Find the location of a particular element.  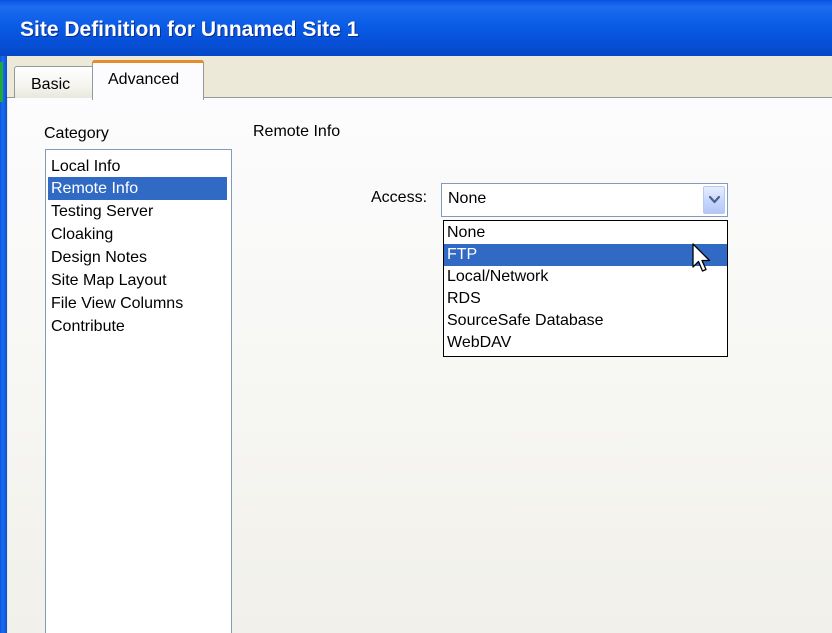

category-item-local-info: Local Info is located at coordinates (84, 166).